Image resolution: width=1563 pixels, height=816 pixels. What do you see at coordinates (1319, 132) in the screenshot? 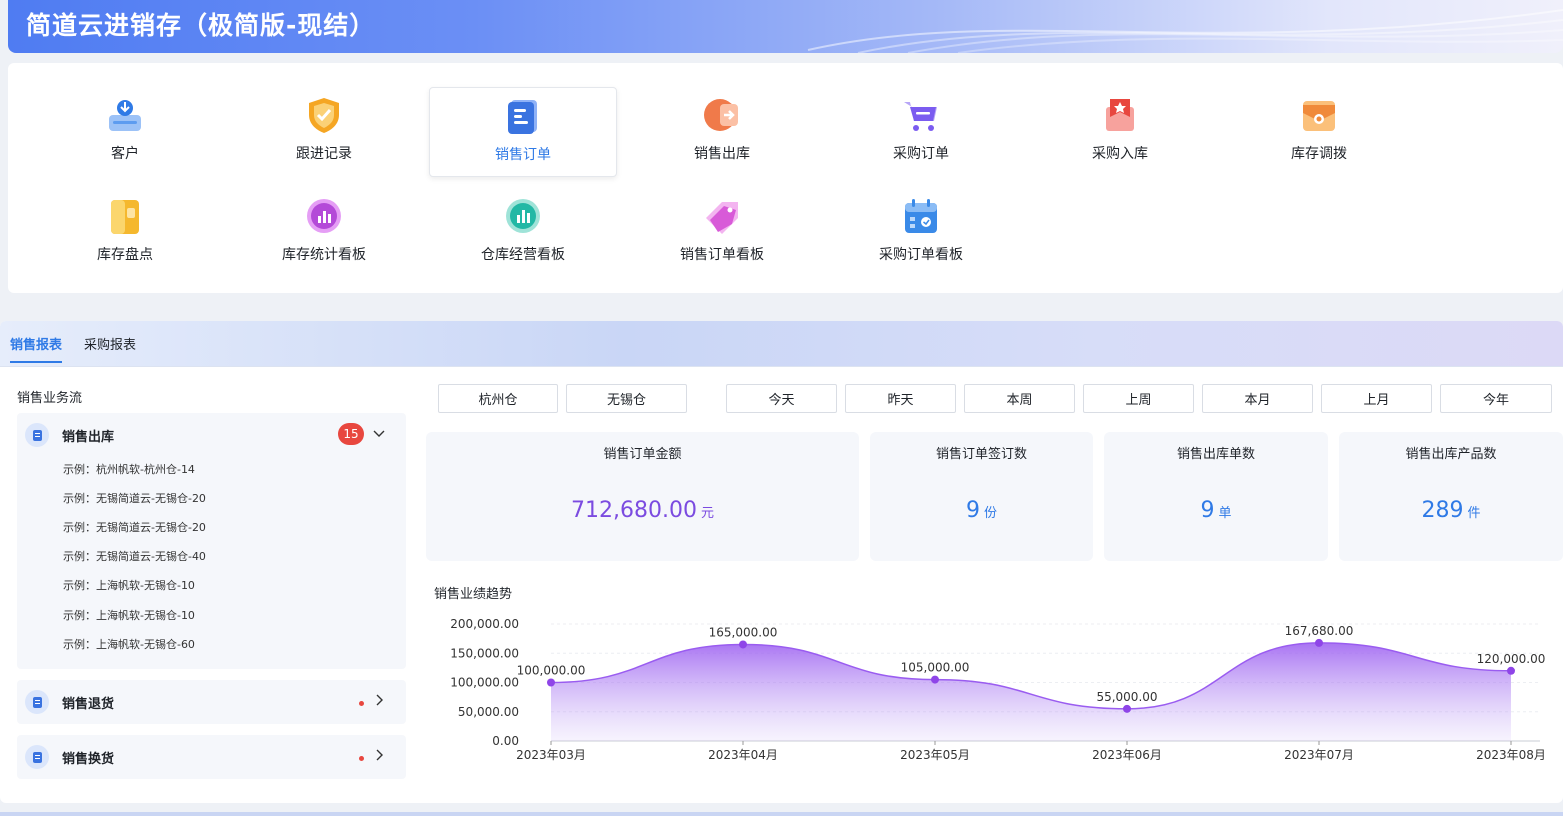
I see `app-inventory-transfer: 库存调拨` at bounding box center [1319, 132].